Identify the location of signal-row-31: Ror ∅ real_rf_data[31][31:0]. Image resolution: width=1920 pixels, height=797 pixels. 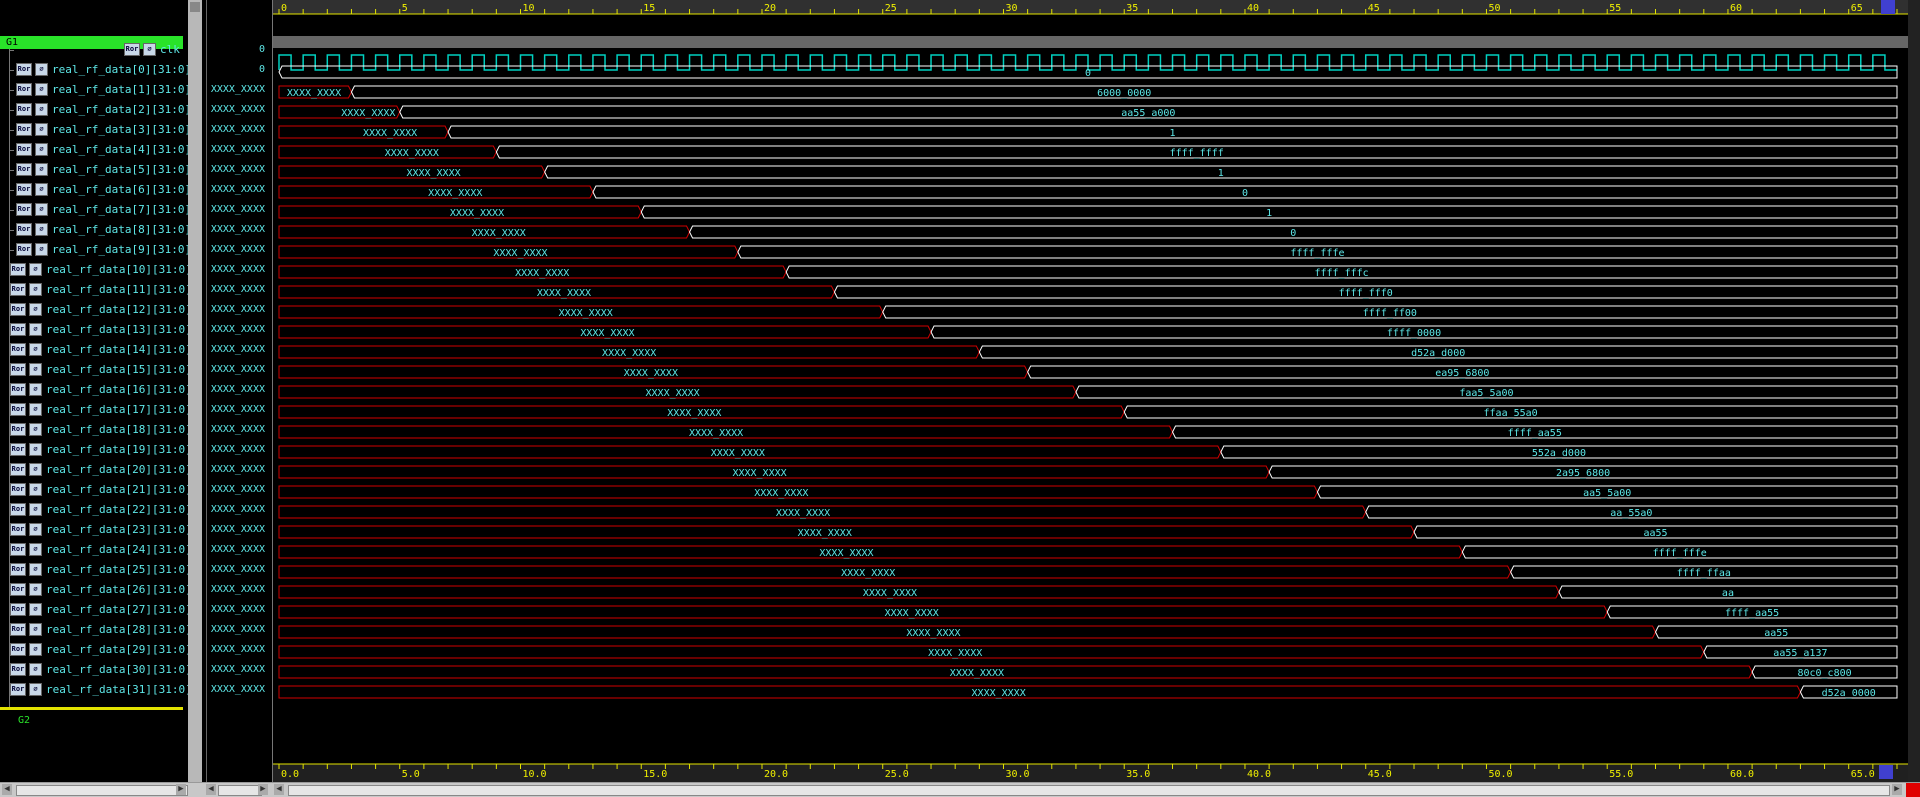
(94, 690).